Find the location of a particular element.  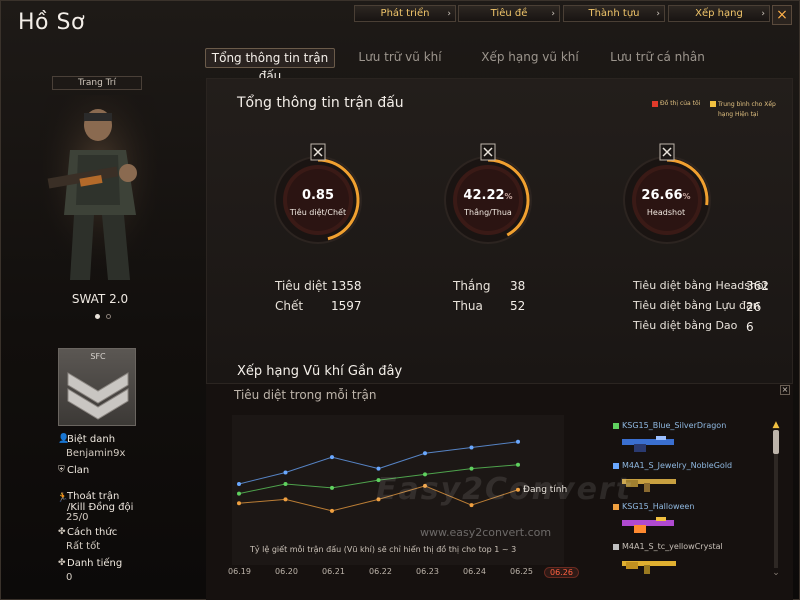

x-tick-label: 06.22 is located at coordinates (380, 571).